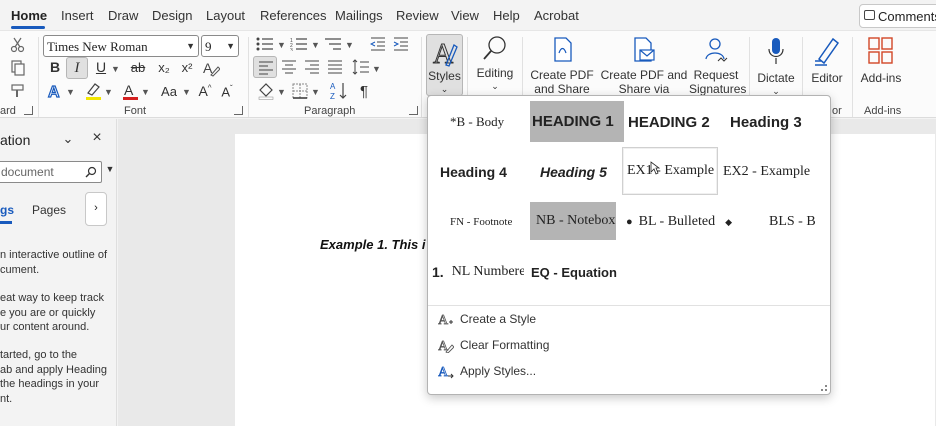 This screenshot has height=426, width=936. Describe the element at coordinates (238, 110) in the screenshot. I see `font-launcher-icon` at that location.